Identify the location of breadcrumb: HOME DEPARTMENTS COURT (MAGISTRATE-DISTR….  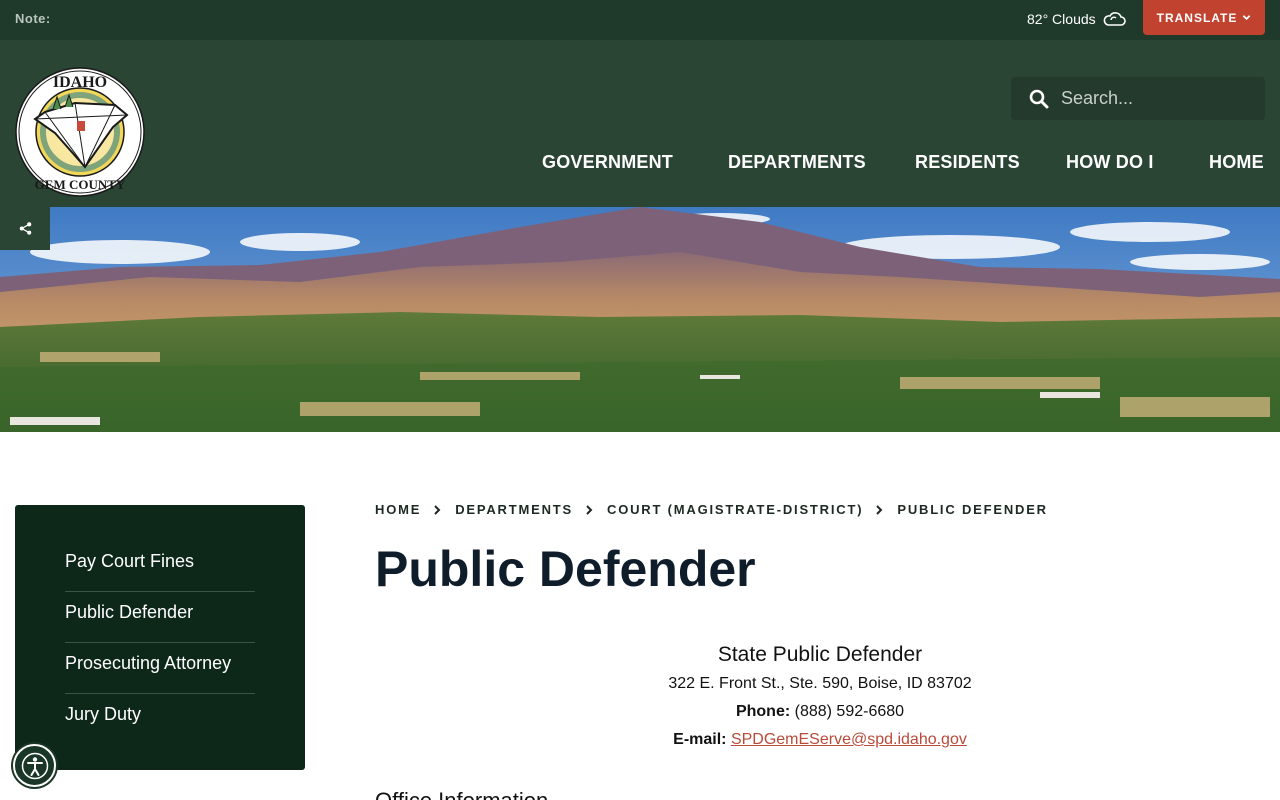
(711, 509).